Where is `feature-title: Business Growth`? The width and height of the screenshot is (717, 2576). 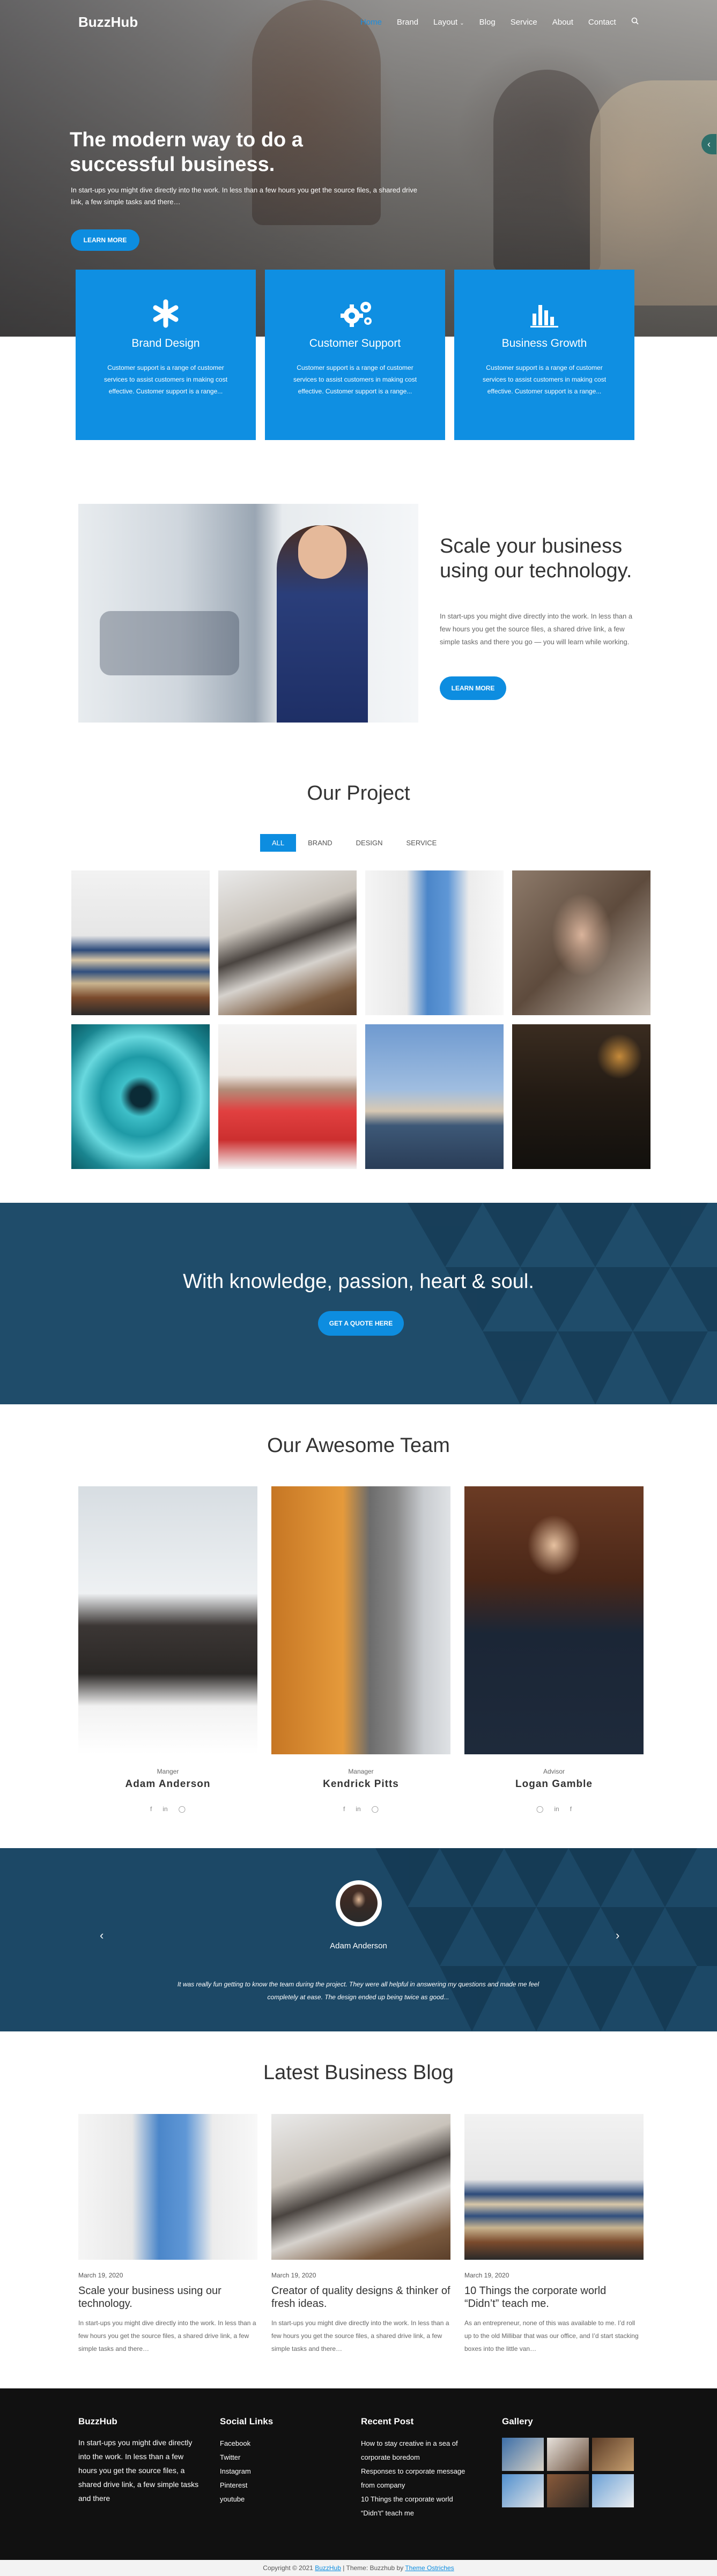
feature-title: Business Growth is located at coordinates (544, 343).